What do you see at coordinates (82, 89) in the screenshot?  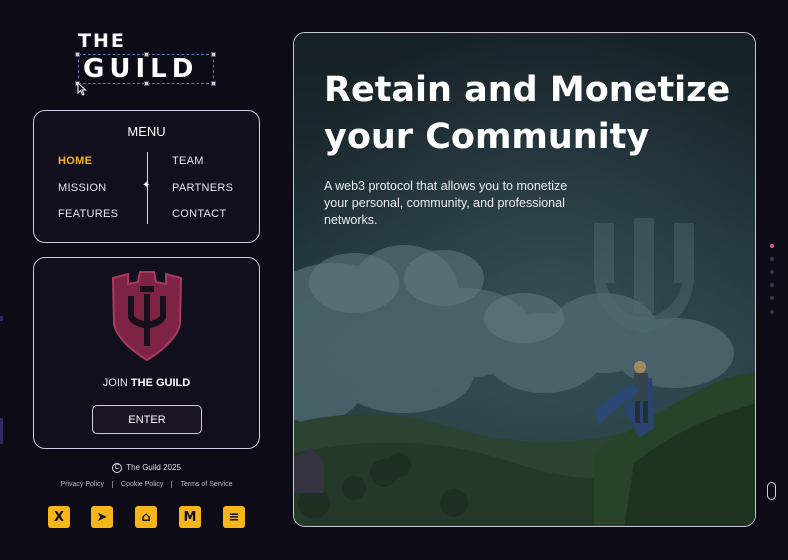 I see `mouse-cursor-icon` at bounding box center [82, 89].